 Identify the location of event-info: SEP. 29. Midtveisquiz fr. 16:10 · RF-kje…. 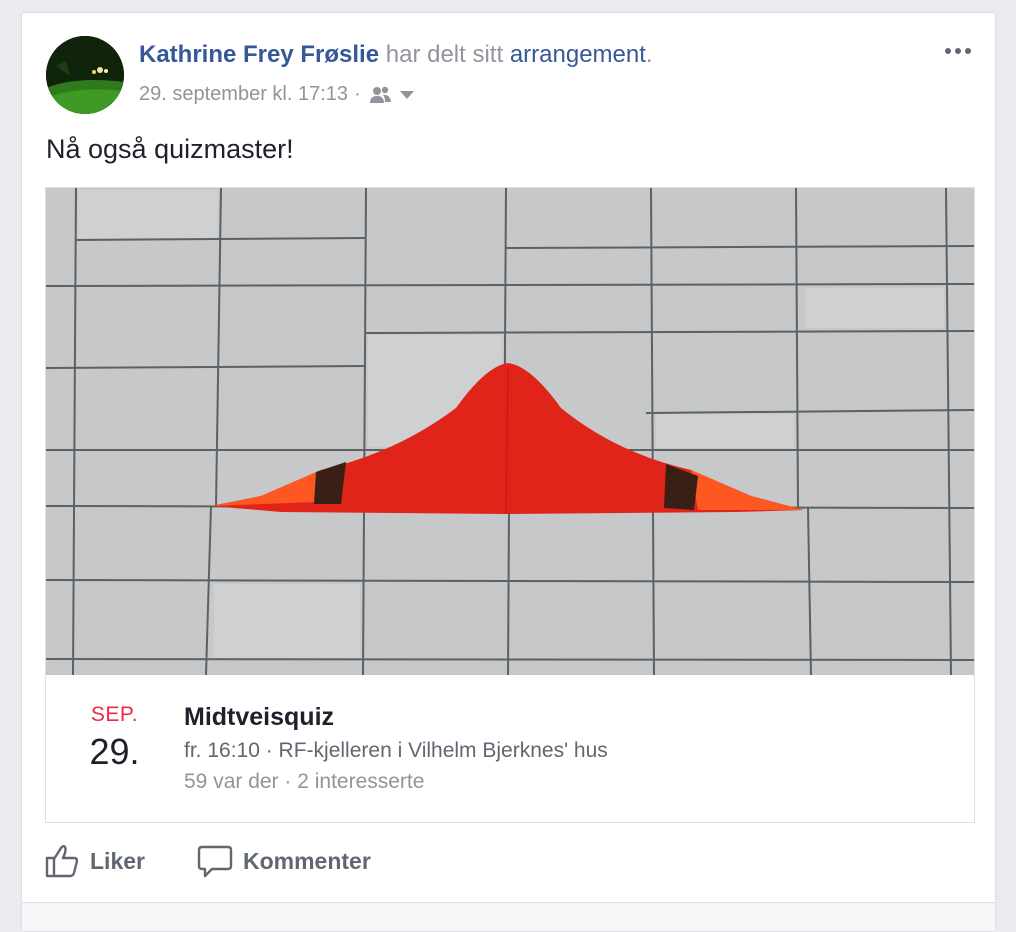
(510, 748).